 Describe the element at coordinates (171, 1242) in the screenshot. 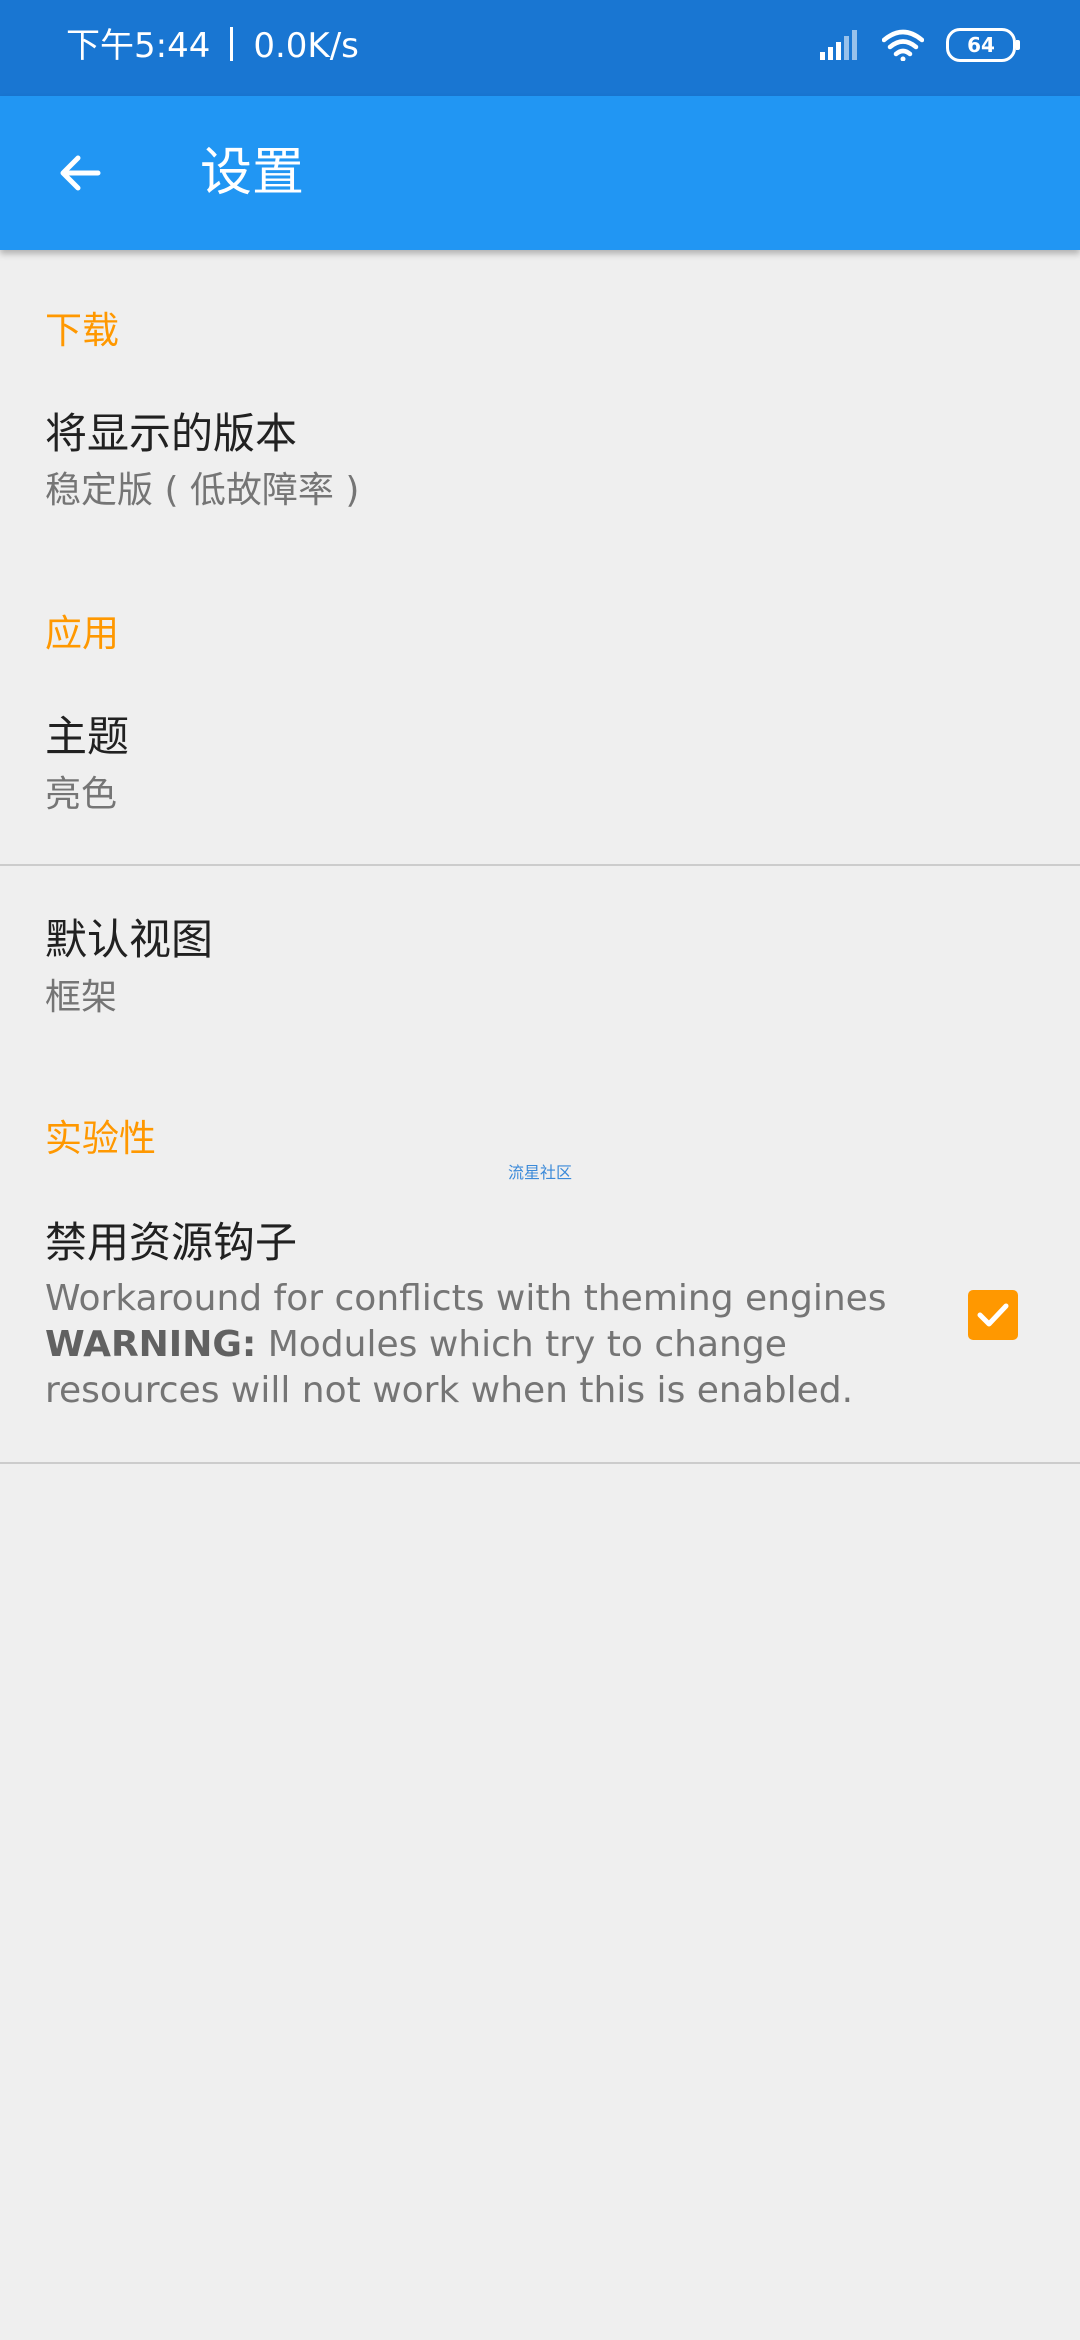

I see `pref-disable-hooks-title: 禁用资源钩子` at that location.